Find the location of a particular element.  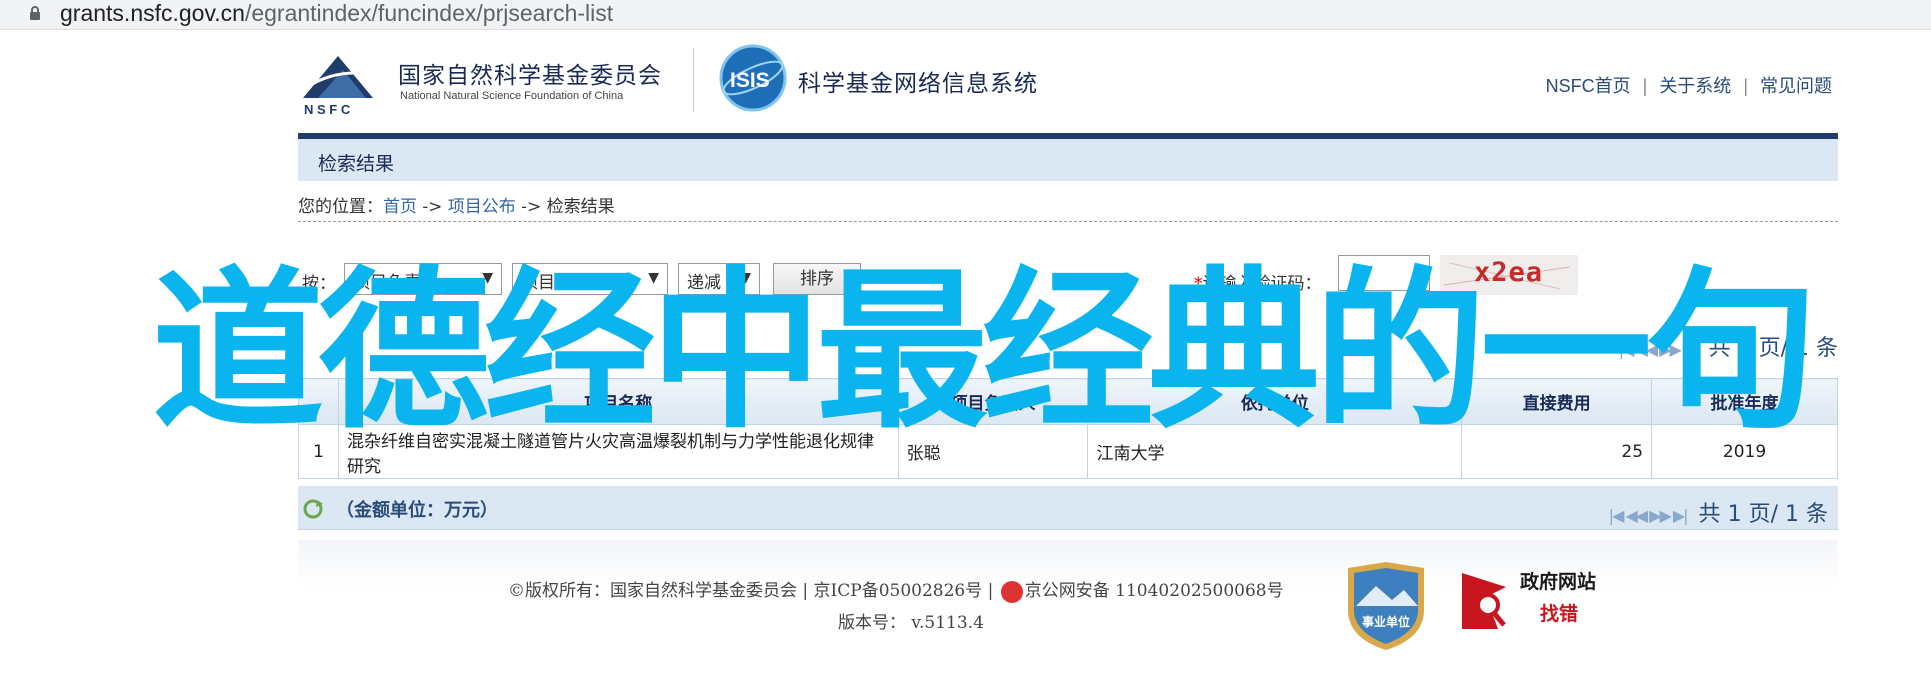

copyright-text: ©版权所有：国家自然科学基金委员会 | 京ICP备05002826号 | is located at coordinates (753, 591).